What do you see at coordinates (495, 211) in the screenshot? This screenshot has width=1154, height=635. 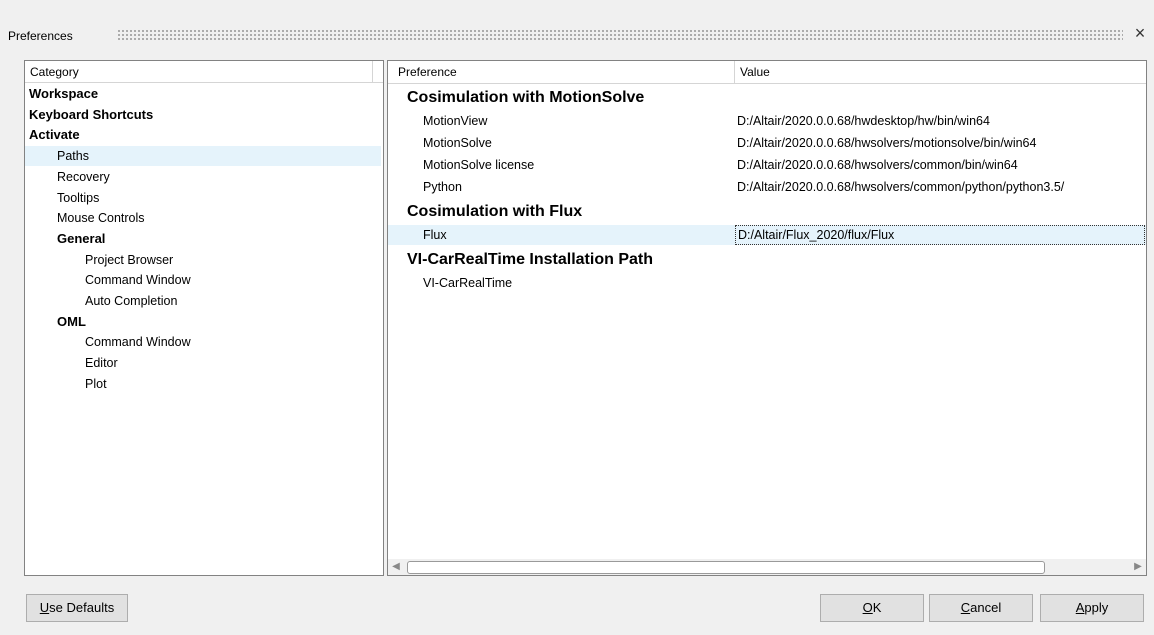 I see `preference-group-title: Cosimulation with Flux` at bounding box center [495, 211].